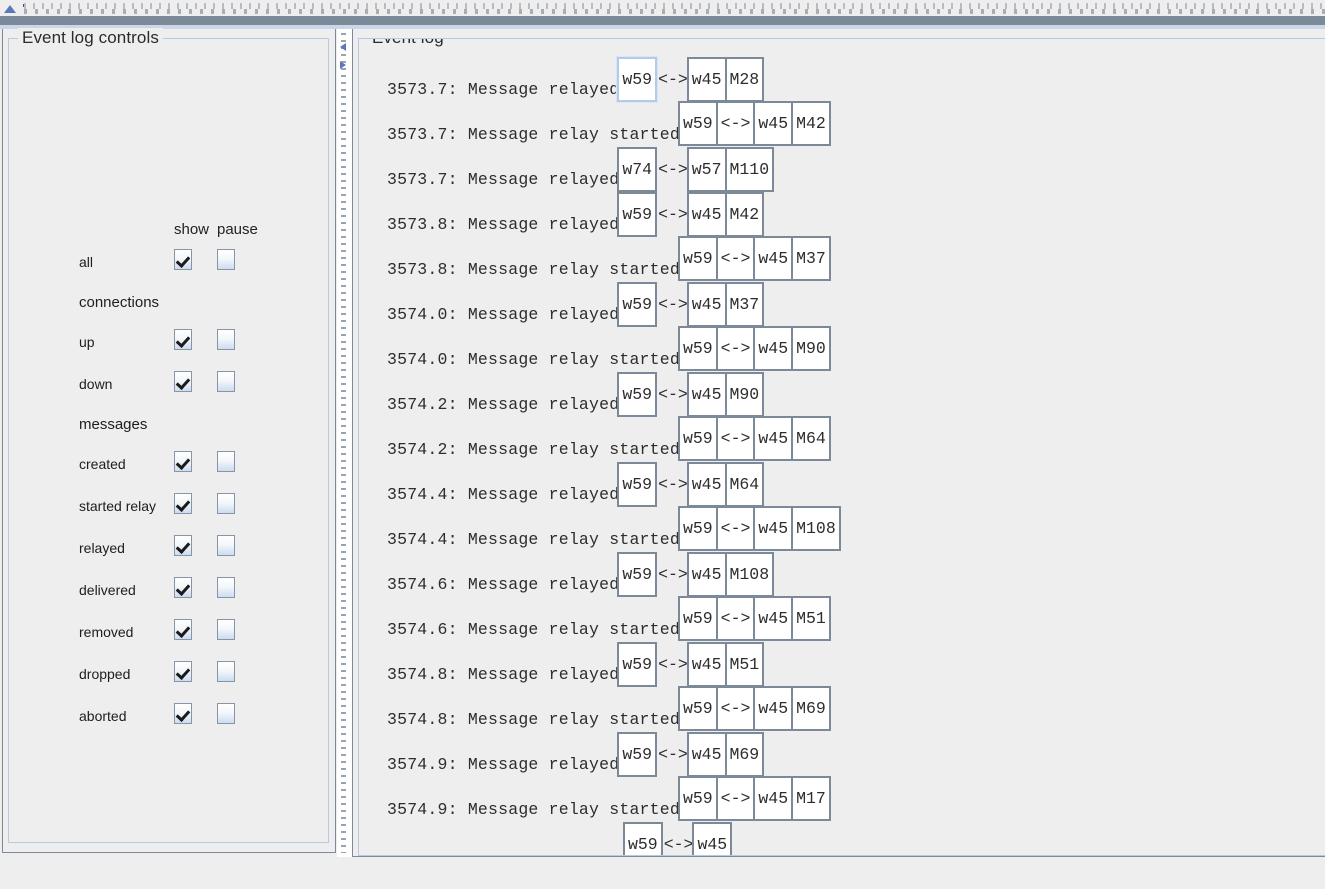 The width and height of the screenshot is (1325, 889). I want to click on event-log-message-id: M17, so click(811, 798).